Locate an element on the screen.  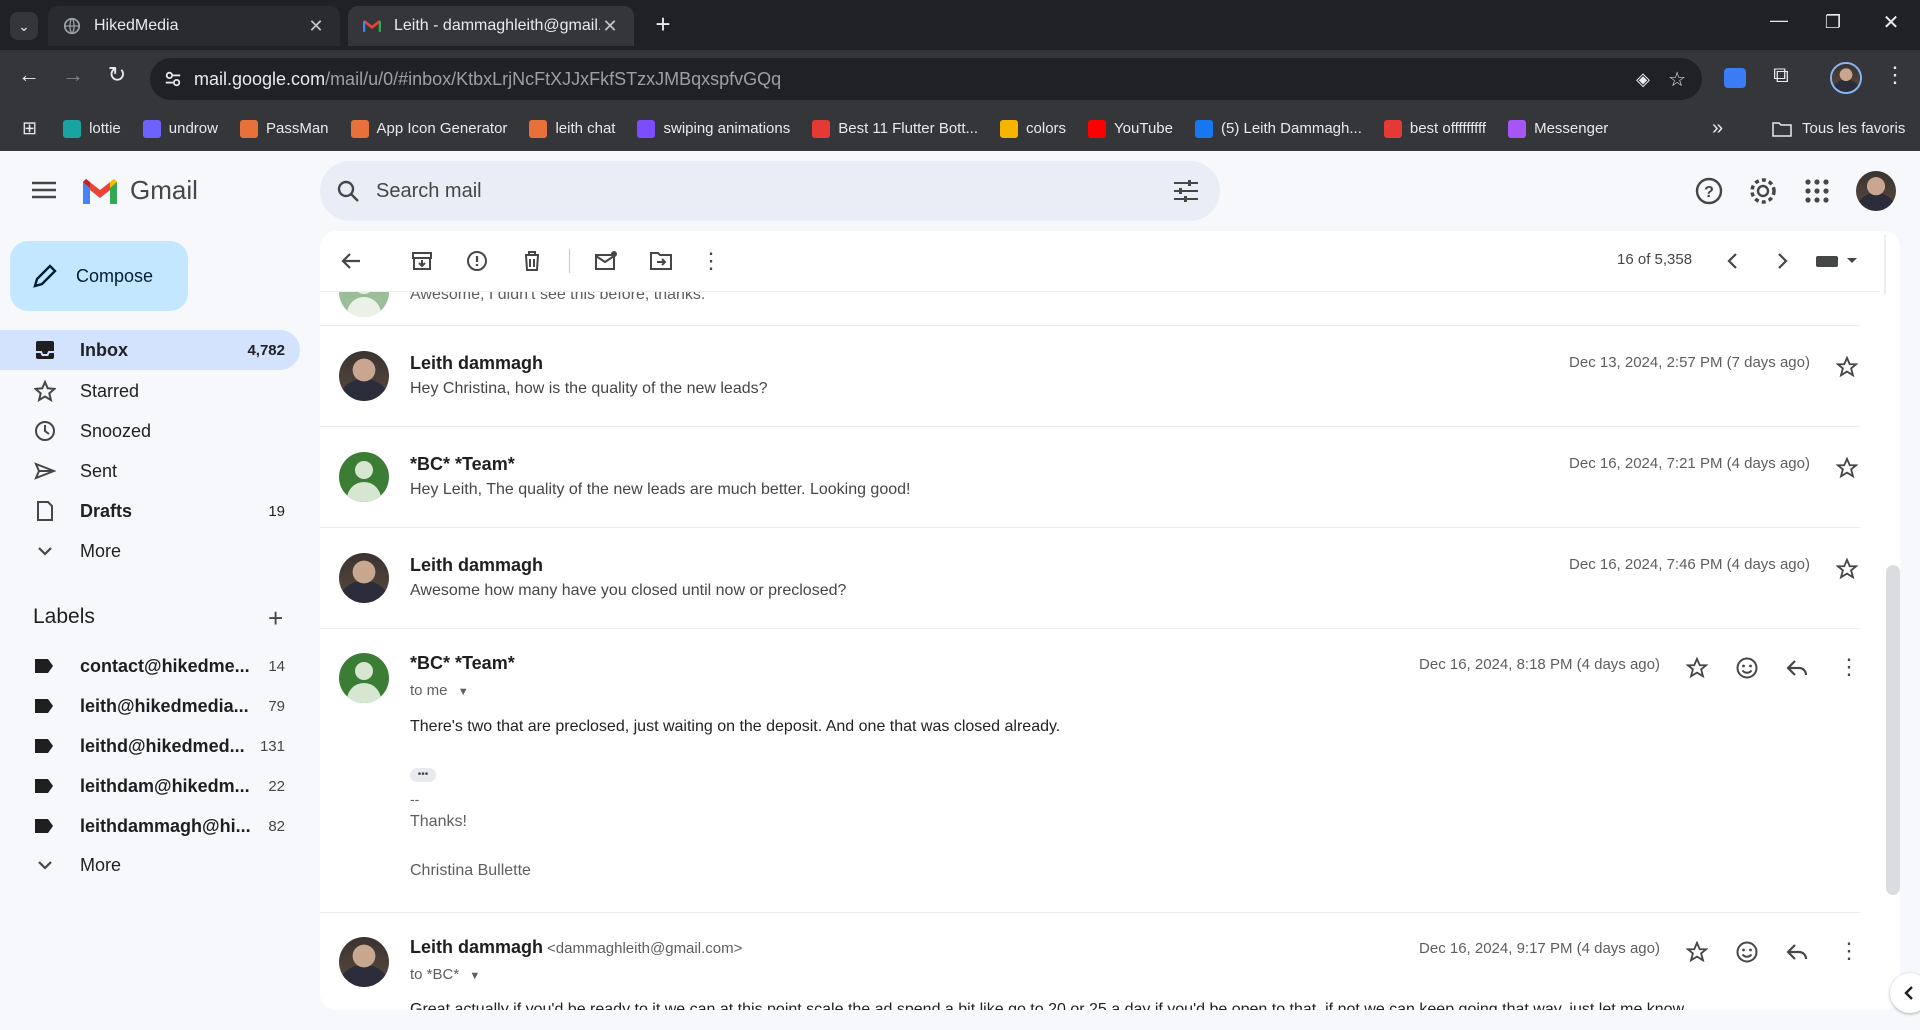
bookmark-item: undrow is located at coordinates (180, 128).